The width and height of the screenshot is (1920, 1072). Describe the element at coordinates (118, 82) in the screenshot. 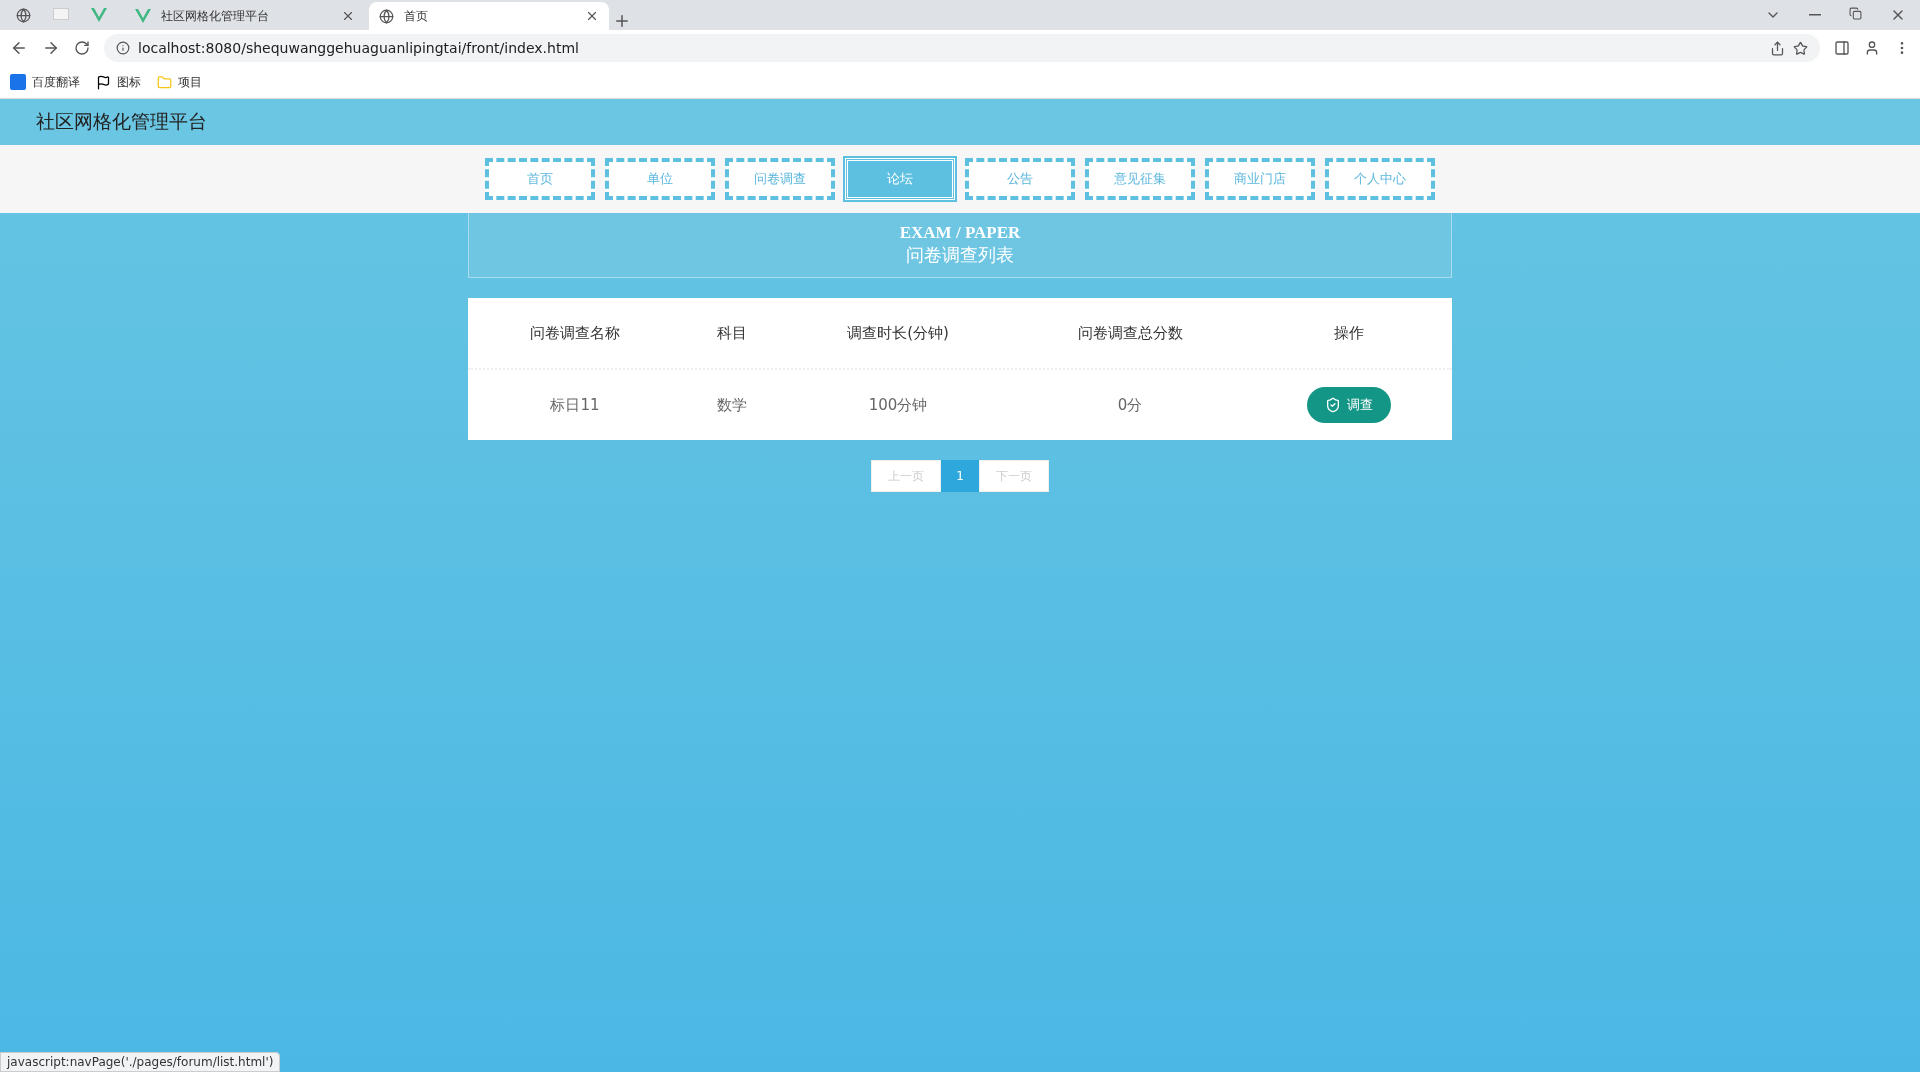

I see `bookmark: 图标` at that location.